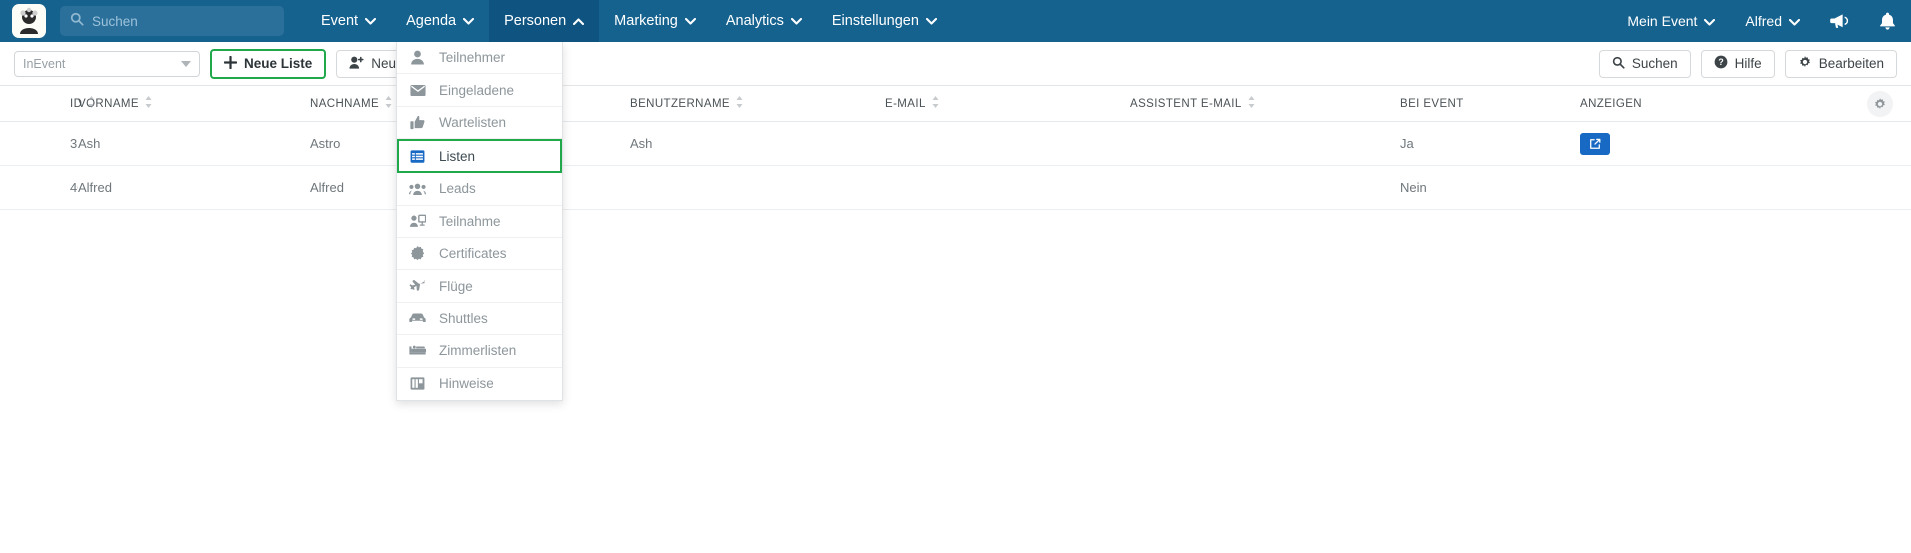  Describe the element at coordinates (417, 156) in the screenshot. I see `list-table-icon` at that location.